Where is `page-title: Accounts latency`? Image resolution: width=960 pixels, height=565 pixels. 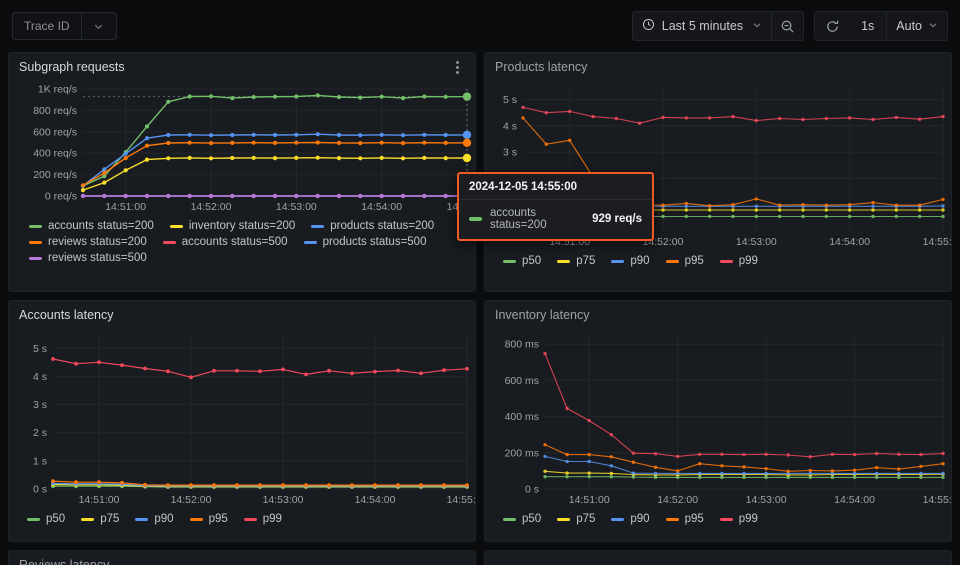 page-title: Accounts latency is located at coordinates (66, 315).